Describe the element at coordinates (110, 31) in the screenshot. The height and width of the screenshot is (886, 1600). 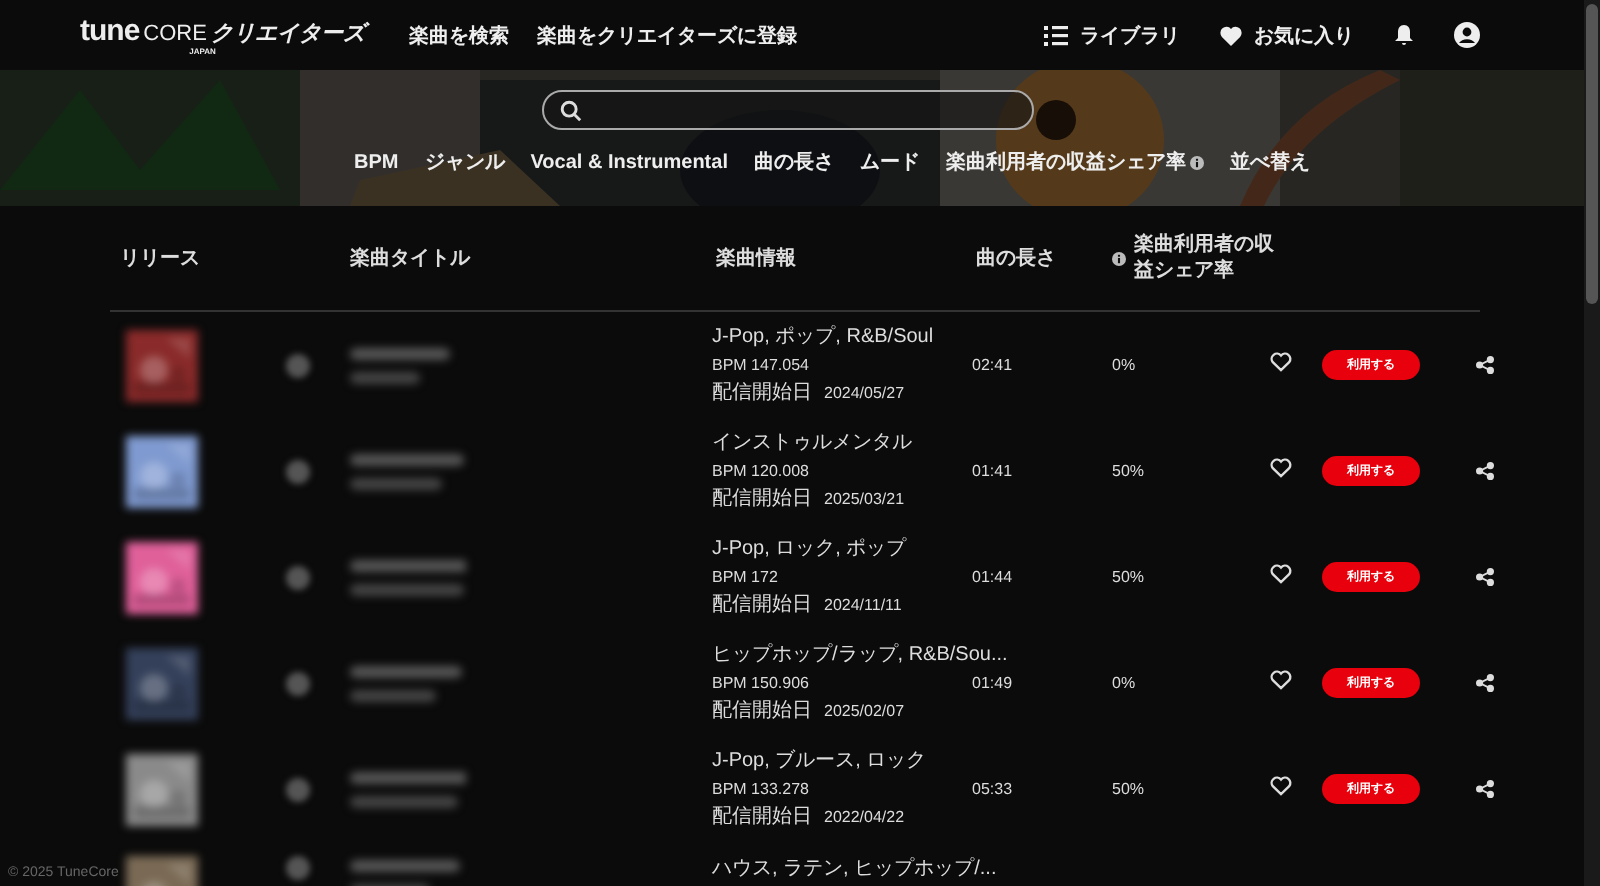
I see `logo-text: tune` at that location.